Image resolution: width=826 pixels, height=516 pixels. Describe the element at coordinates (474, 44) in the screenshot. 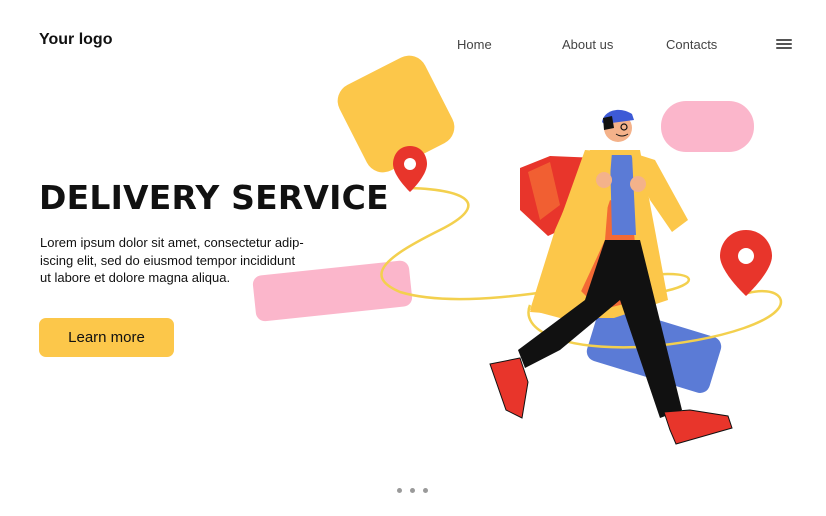

I see `nav-link-home: Home` at that location.